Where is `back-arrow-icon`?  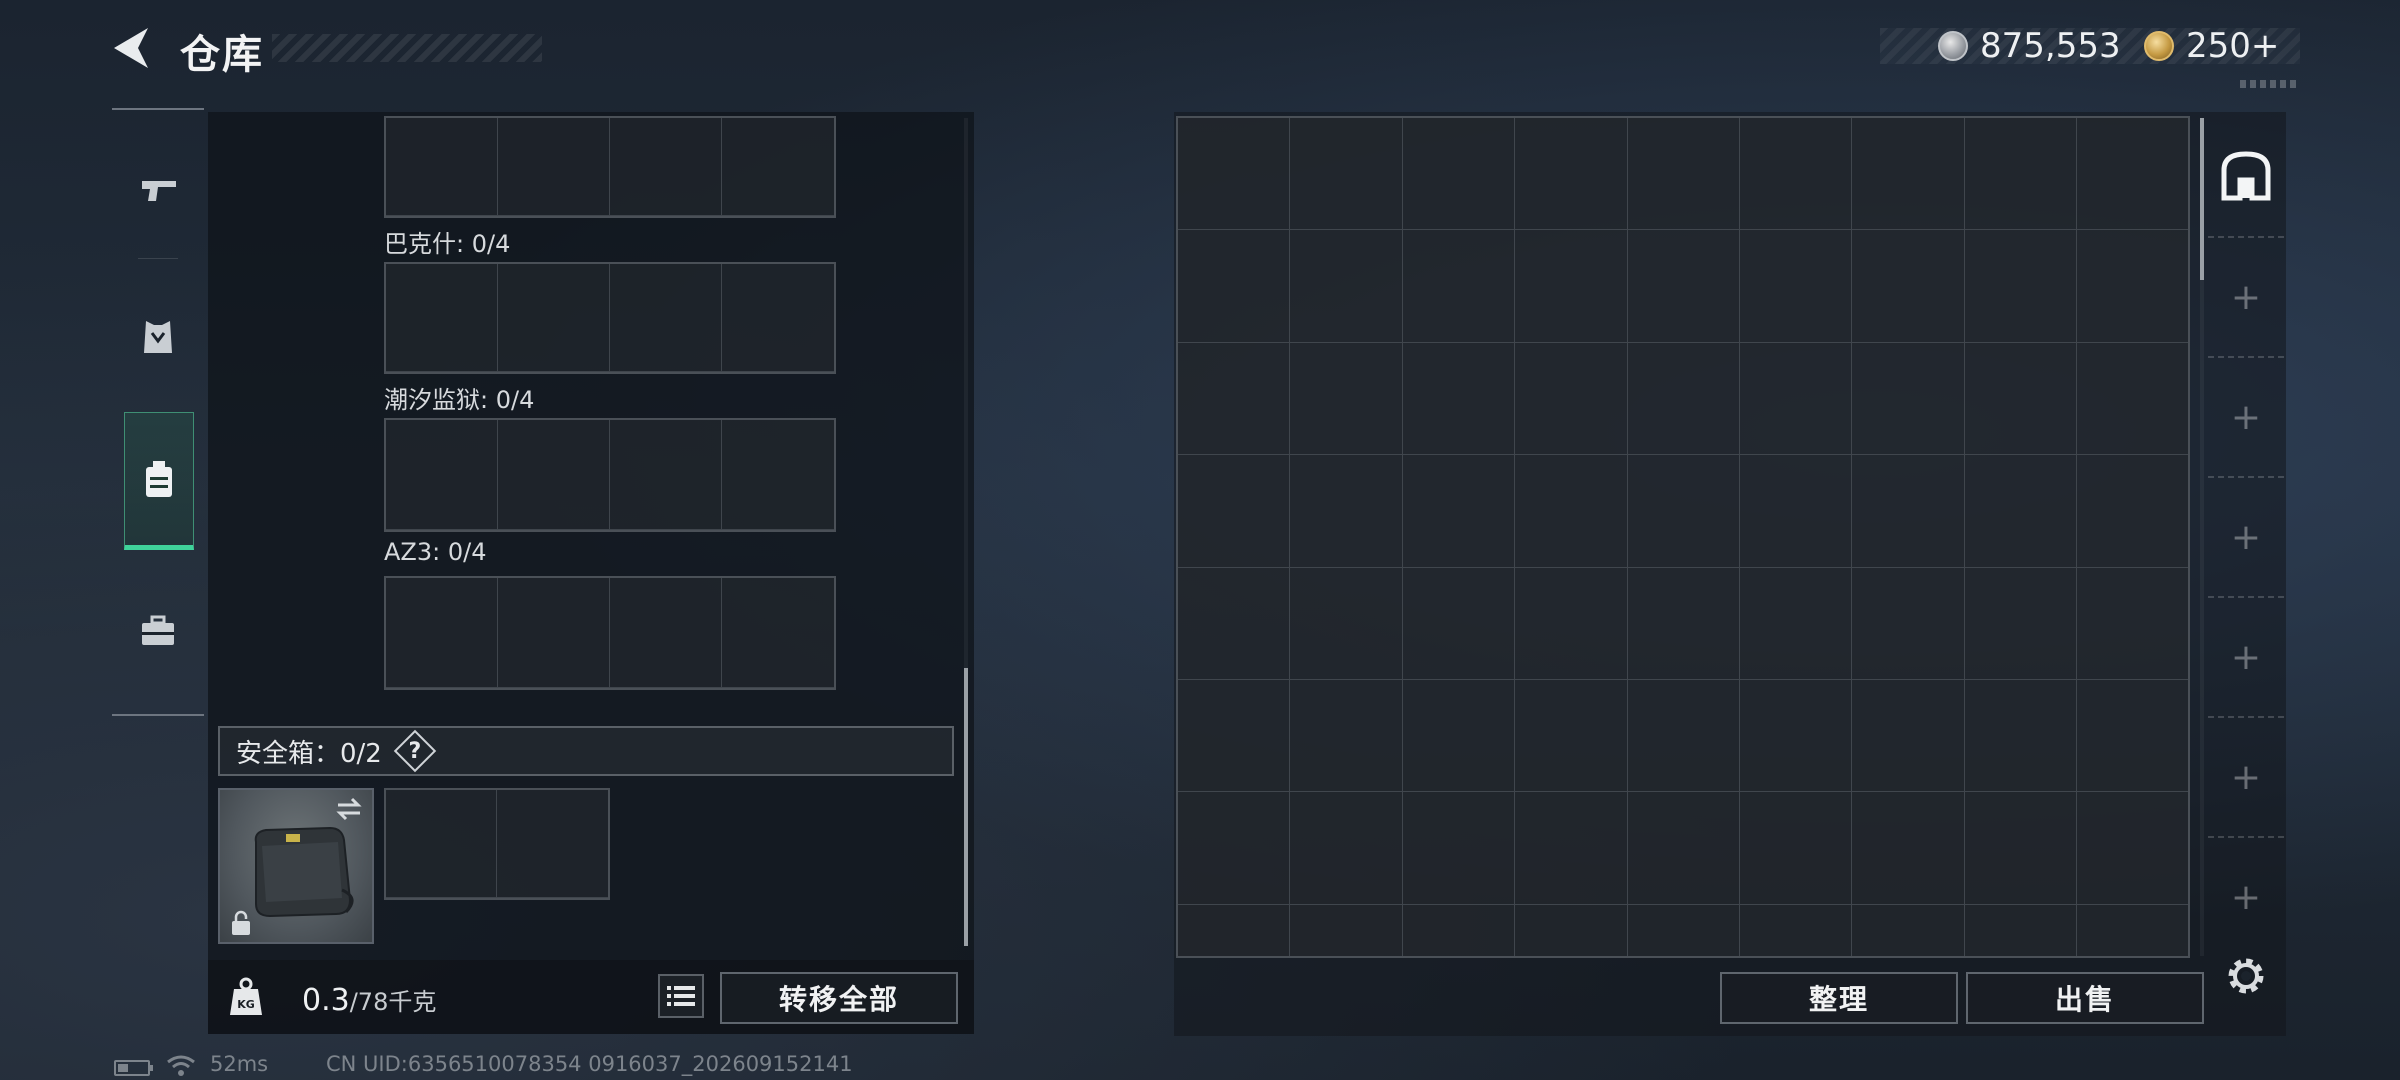
back-arrow-icon is located at coordinates (130, 48).